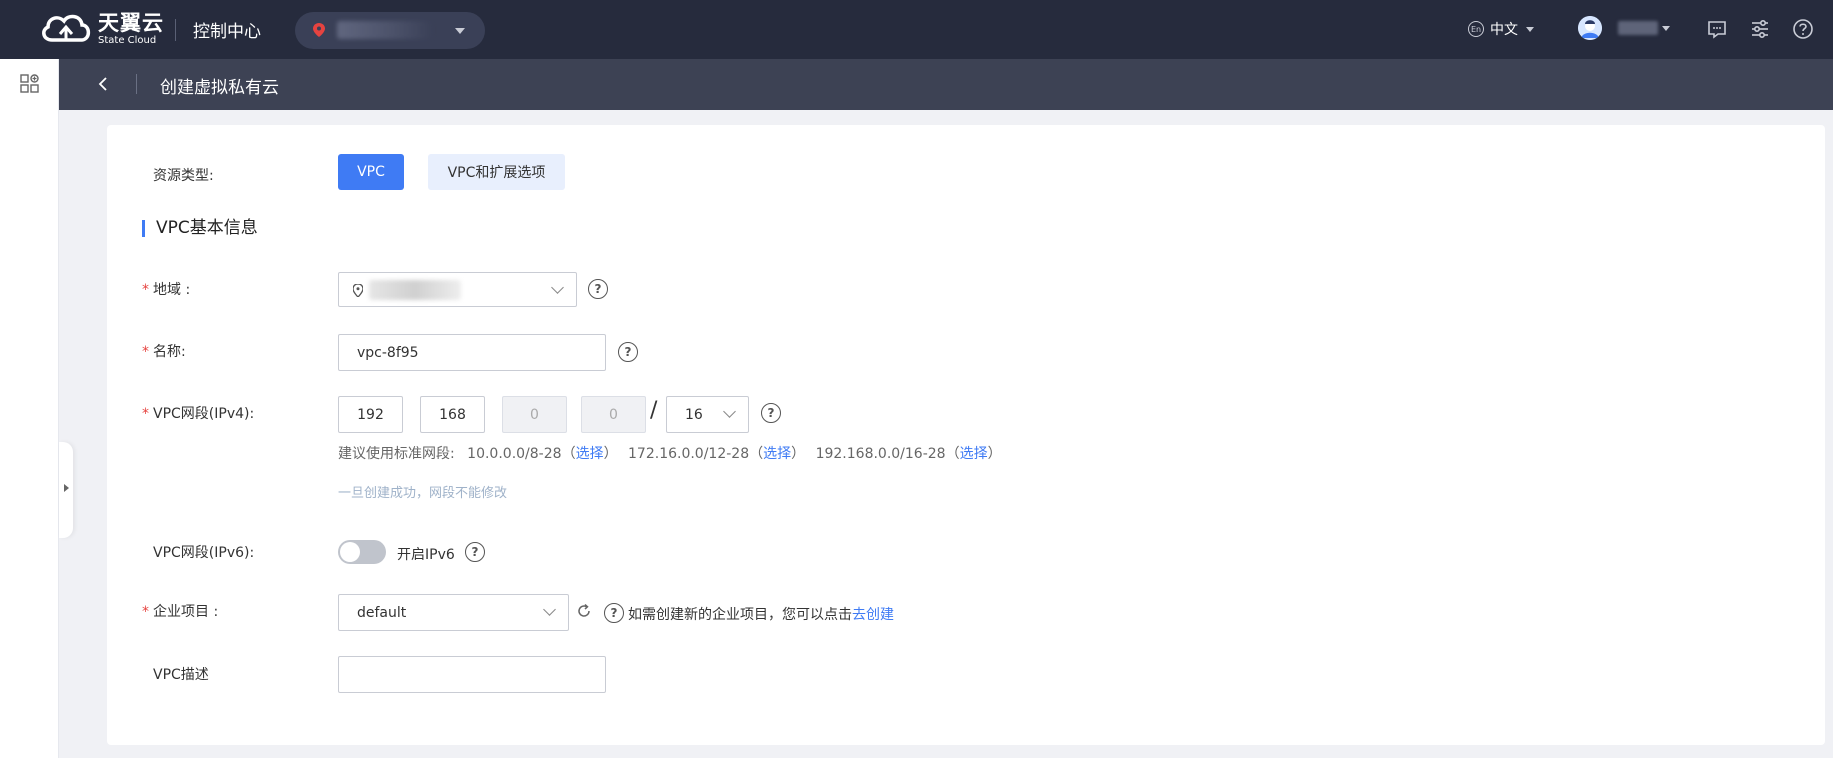 The height and width of the screenshot is (758, 1833). I want to click on console-title: 控制中心, so click(227, 29).